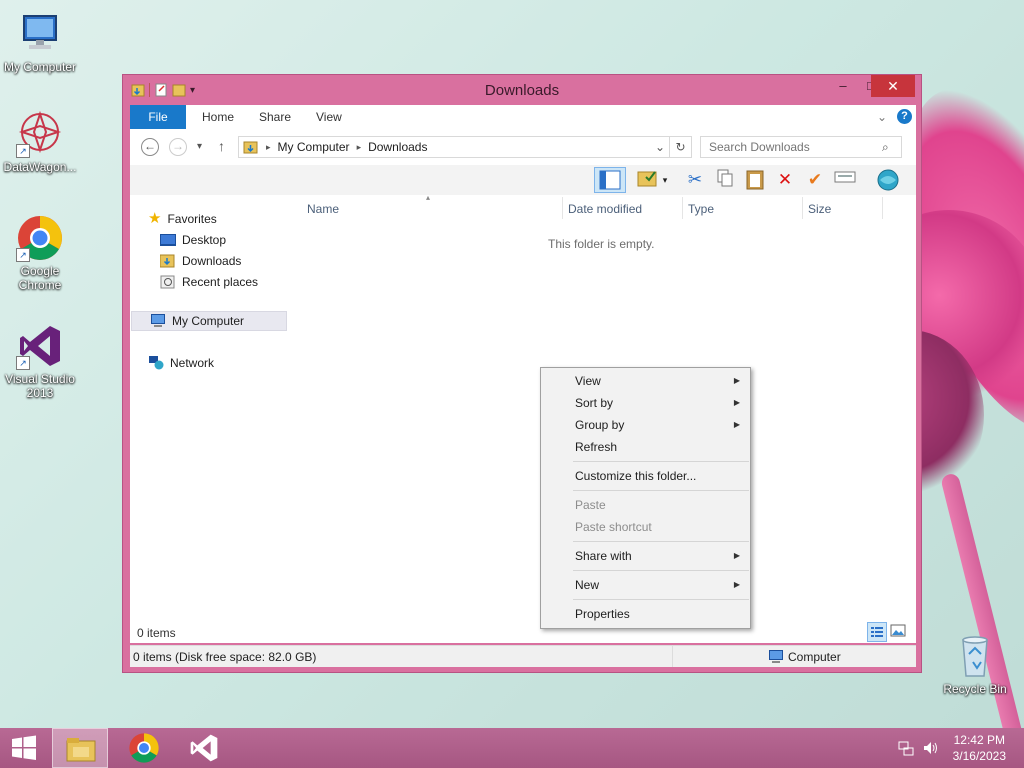 Image resolution: width=1024 pixels, height=768 pixels. I want to click on search-icon: ⌕, so click(885, 147).